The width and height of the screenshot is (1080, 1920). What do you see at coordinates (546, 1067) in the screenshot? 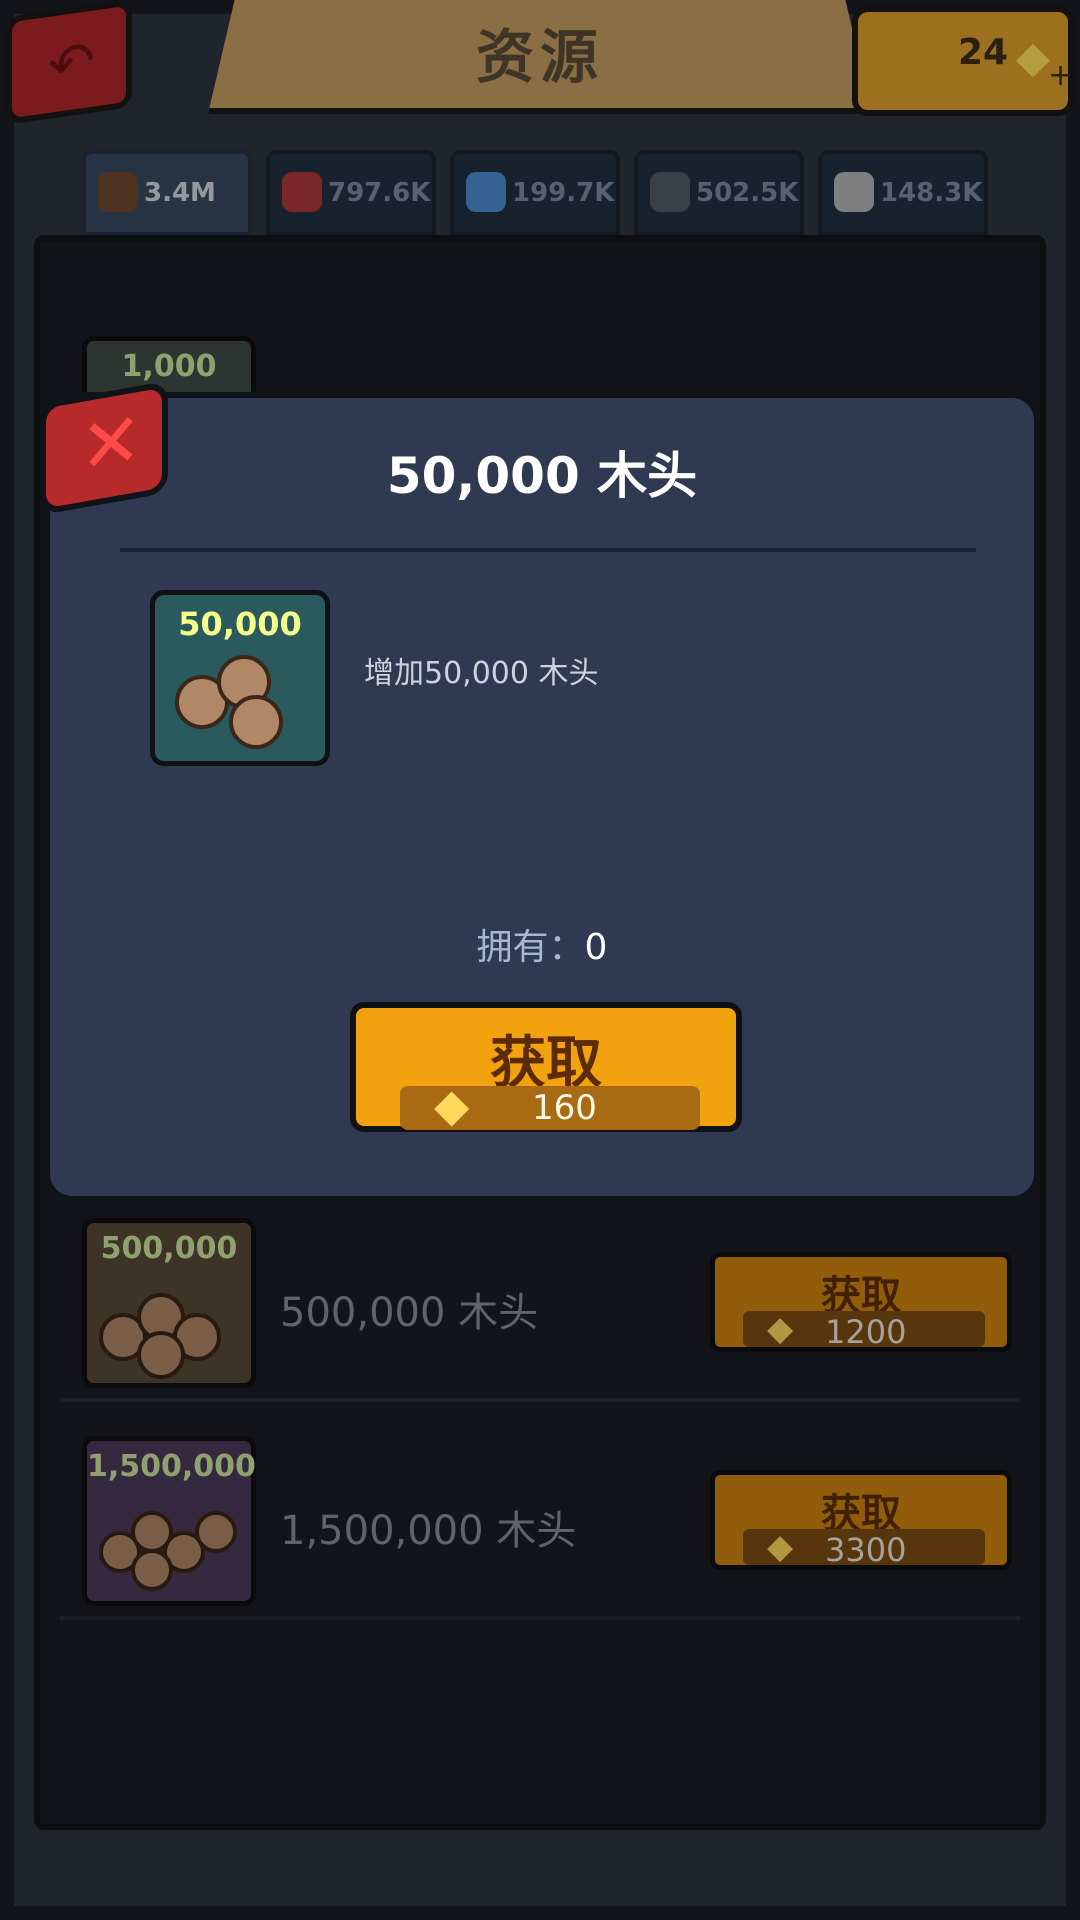
I see `get-button: 获取 ◆ 160` at bounding box center [546, 1067].